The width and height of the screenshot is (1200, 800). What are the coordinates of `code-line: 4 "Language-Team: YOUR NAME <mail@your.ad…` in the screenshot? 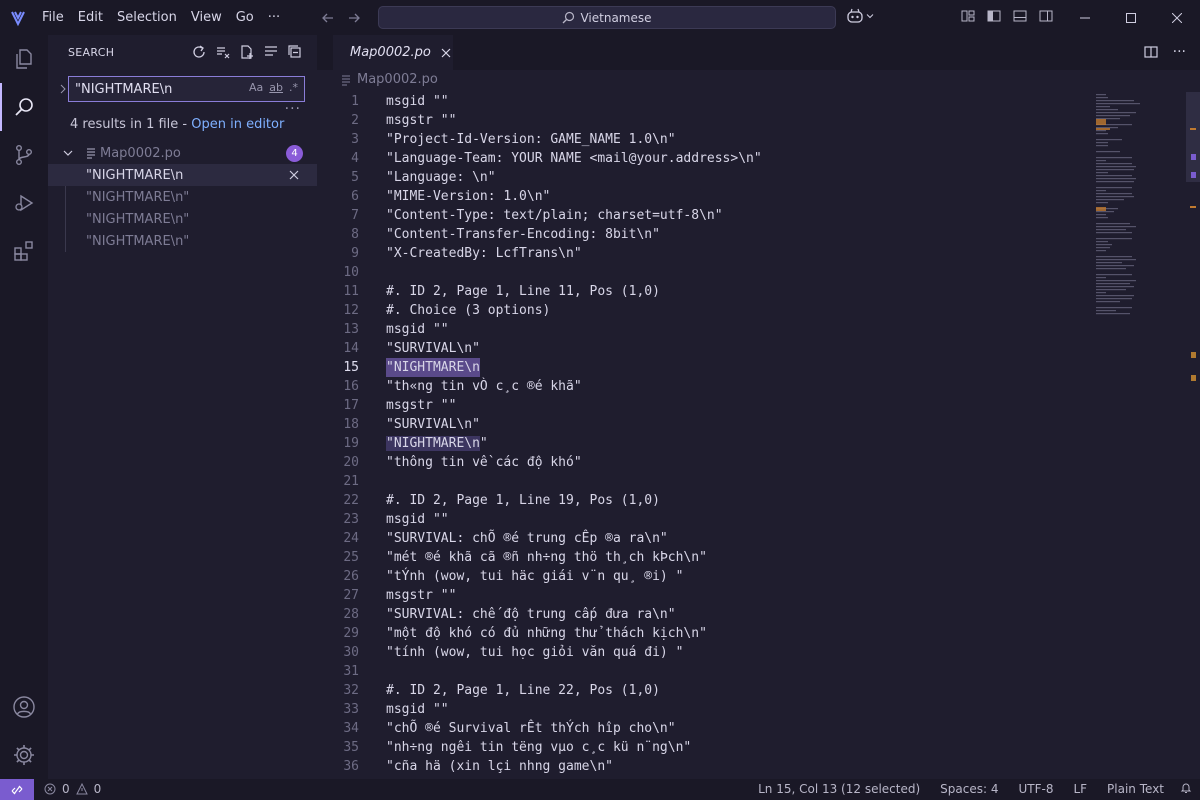 It's located at (707, 158).